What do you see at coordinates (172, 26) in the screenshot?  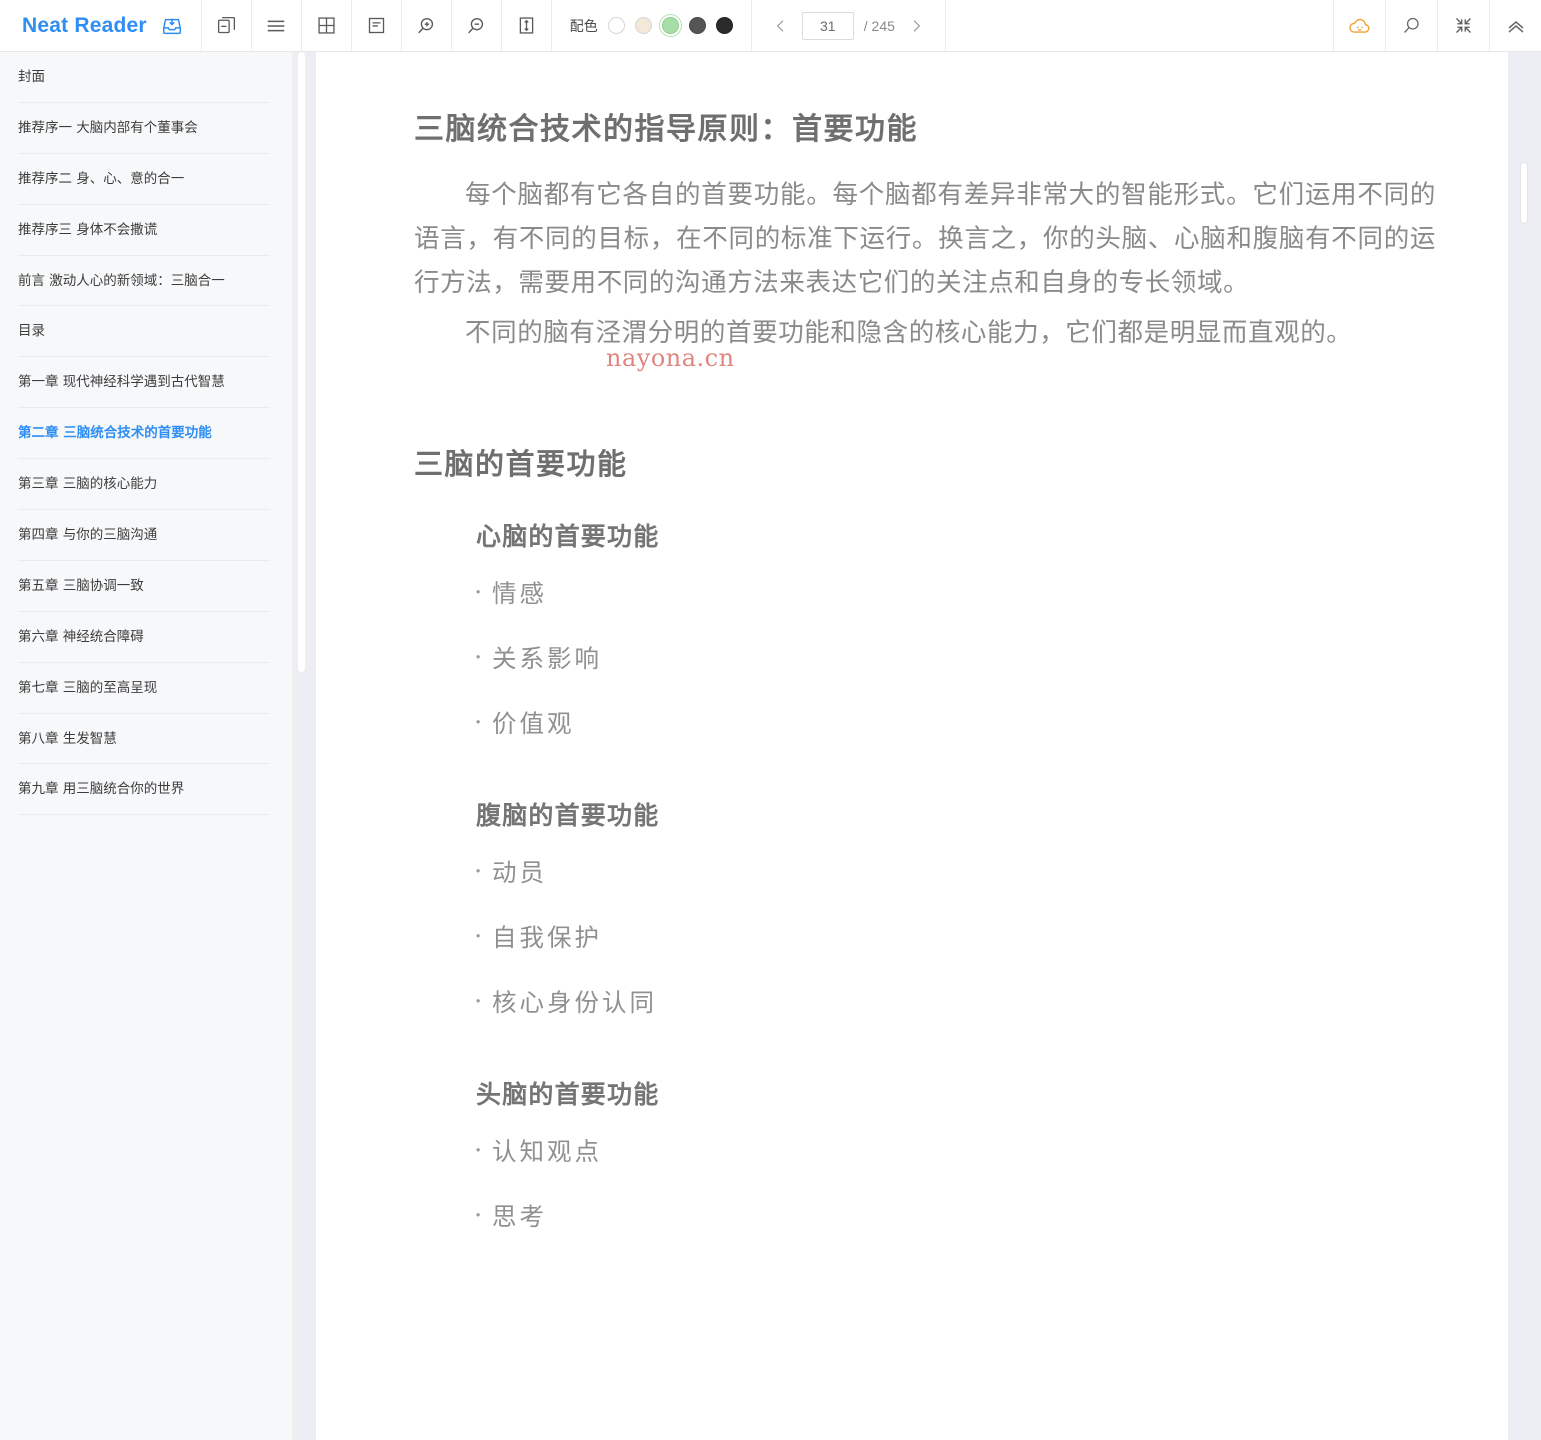 I see `save-to-shelf-icon` at bounding box center [172, 26].